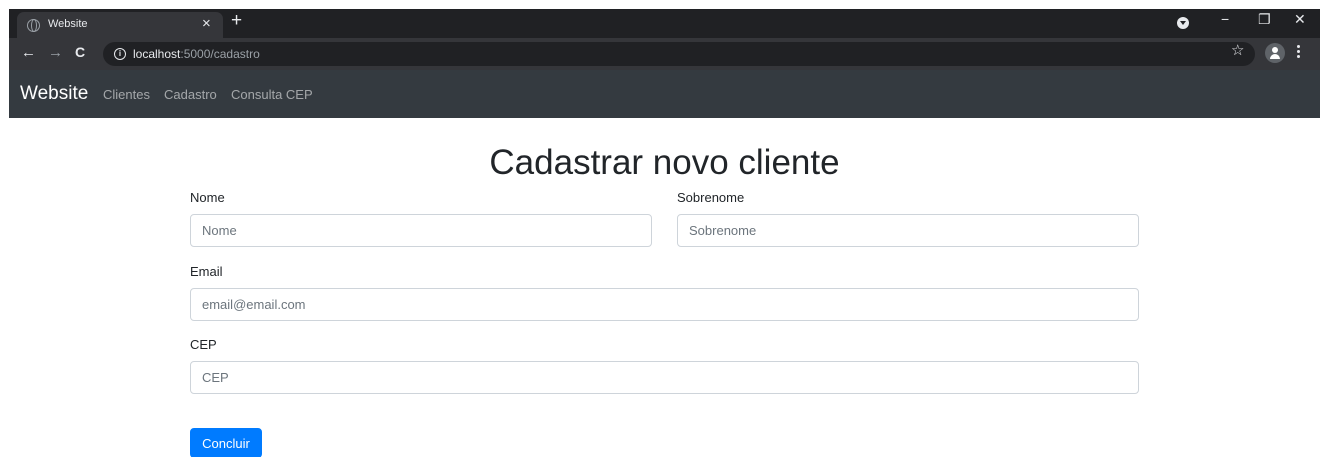  Describe the element at coordinates (68, 24) in the screenshot. I see `tab-title: Website` at that location.